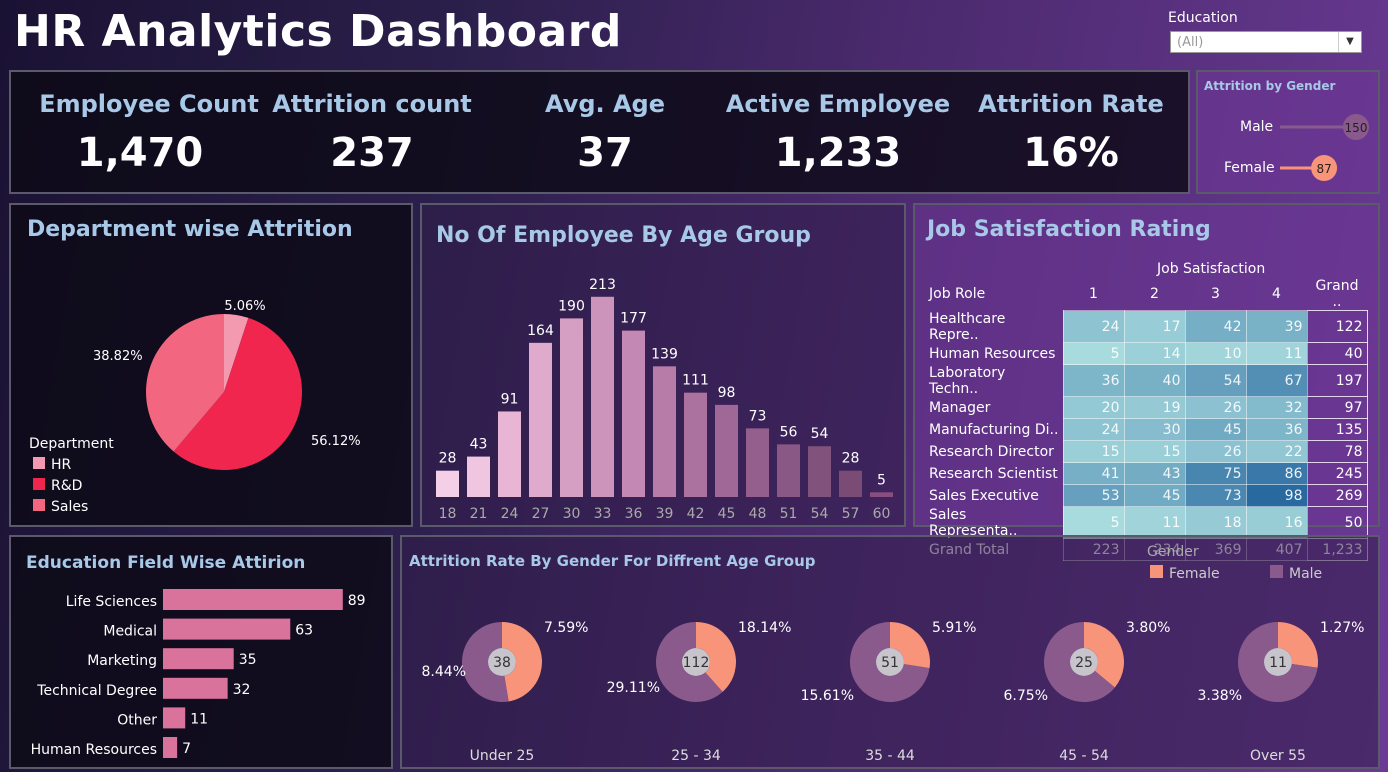 This screenshot has height=772, width=1388. Describe the element at coordinates (727, 393) in the screenshot. I see `age-bar-value: 98` at that location.